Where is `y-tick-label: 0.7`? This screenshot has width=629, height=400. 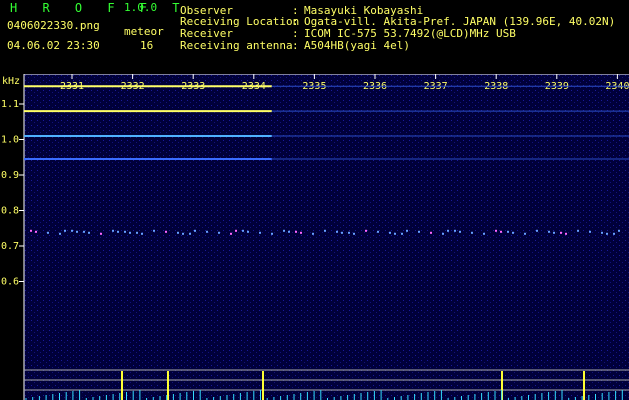
y-tick-label: 0.7 is located at coordinates (10, 246).